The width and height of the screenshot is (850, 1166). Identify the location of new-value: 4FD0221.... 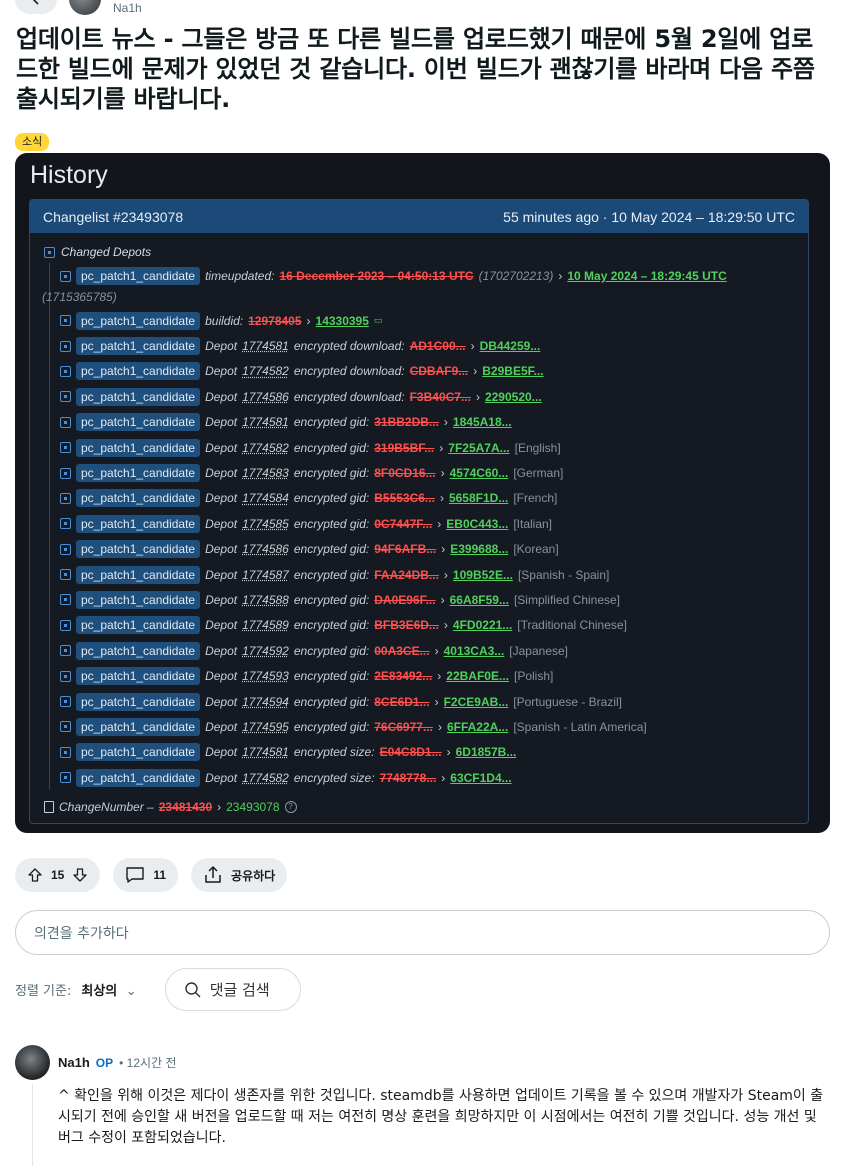
(482, 625).